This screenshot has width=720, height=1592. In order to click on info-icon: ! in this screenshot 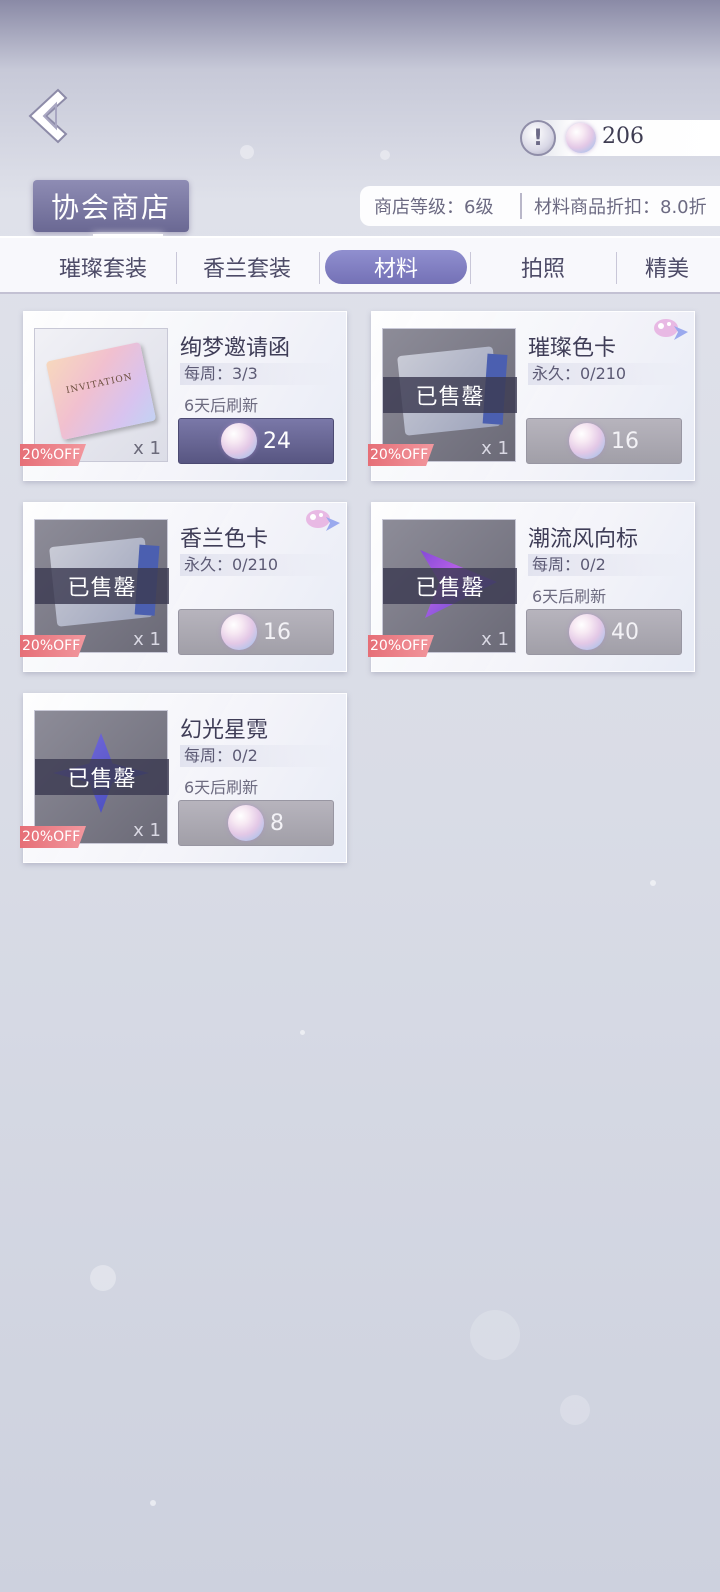, I will do `click(538, 138)`.